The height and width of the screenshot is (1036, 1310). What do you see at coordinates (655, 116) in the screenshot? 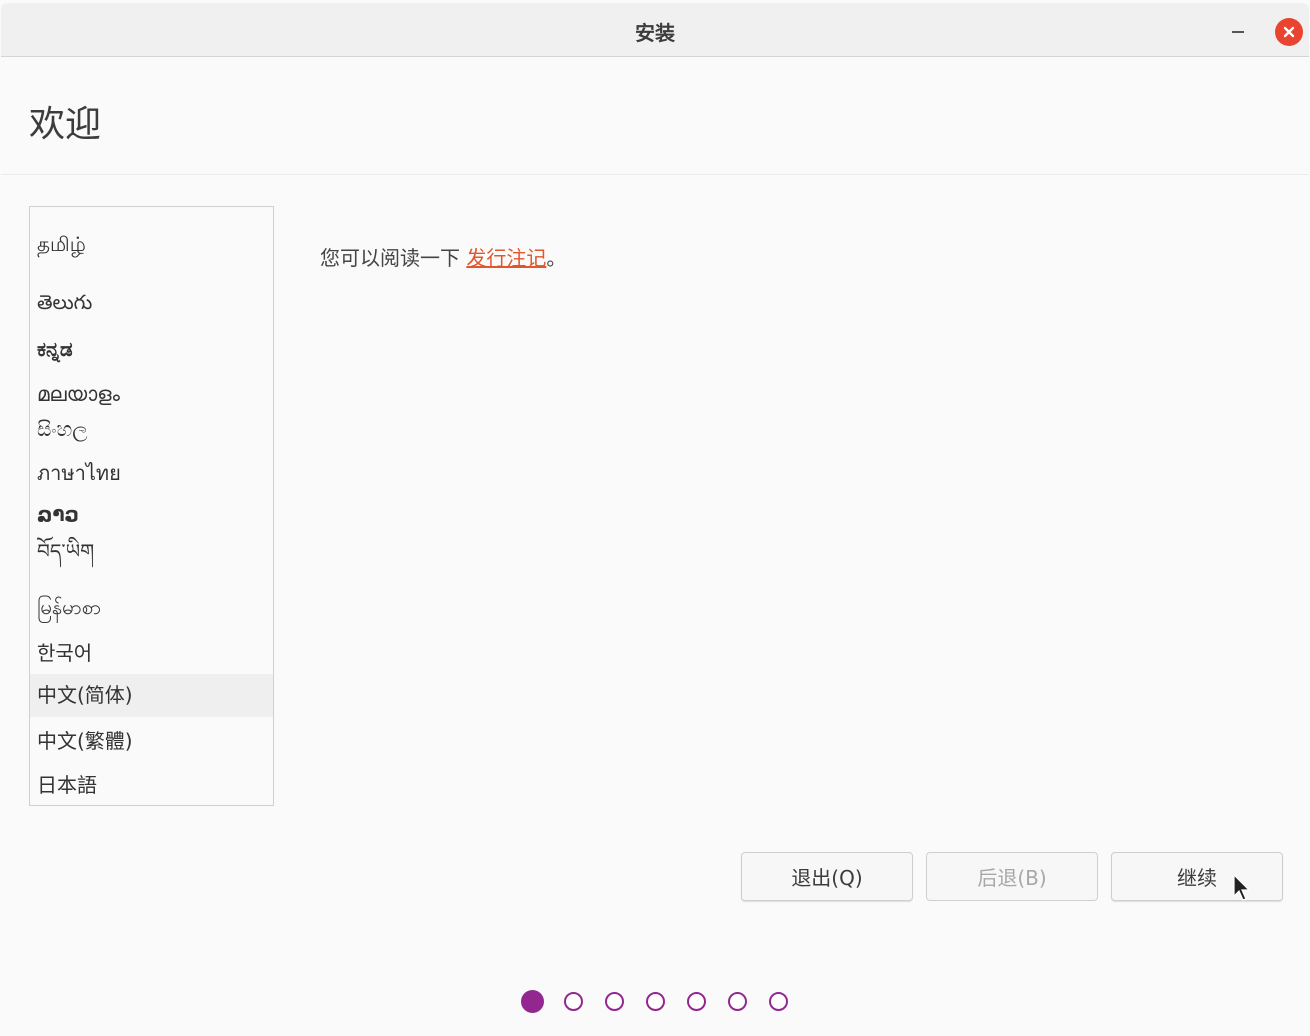
I see `page-header: 欢迎` at bounding box center [655, 116].